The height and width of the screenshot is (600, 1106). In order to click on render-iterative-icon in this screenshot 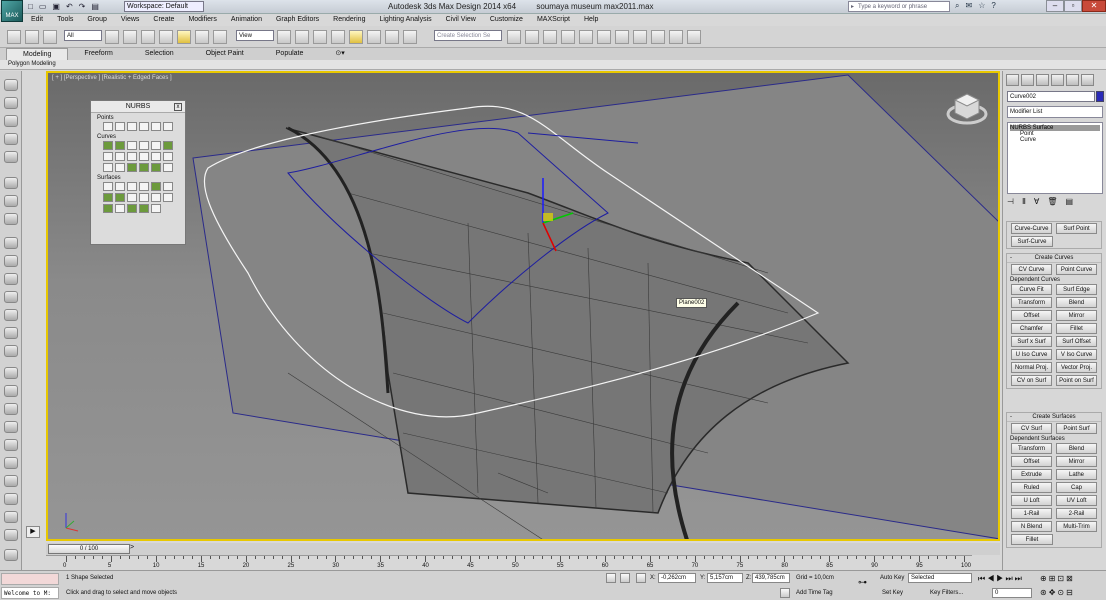, I will do `click(693, 37)`.